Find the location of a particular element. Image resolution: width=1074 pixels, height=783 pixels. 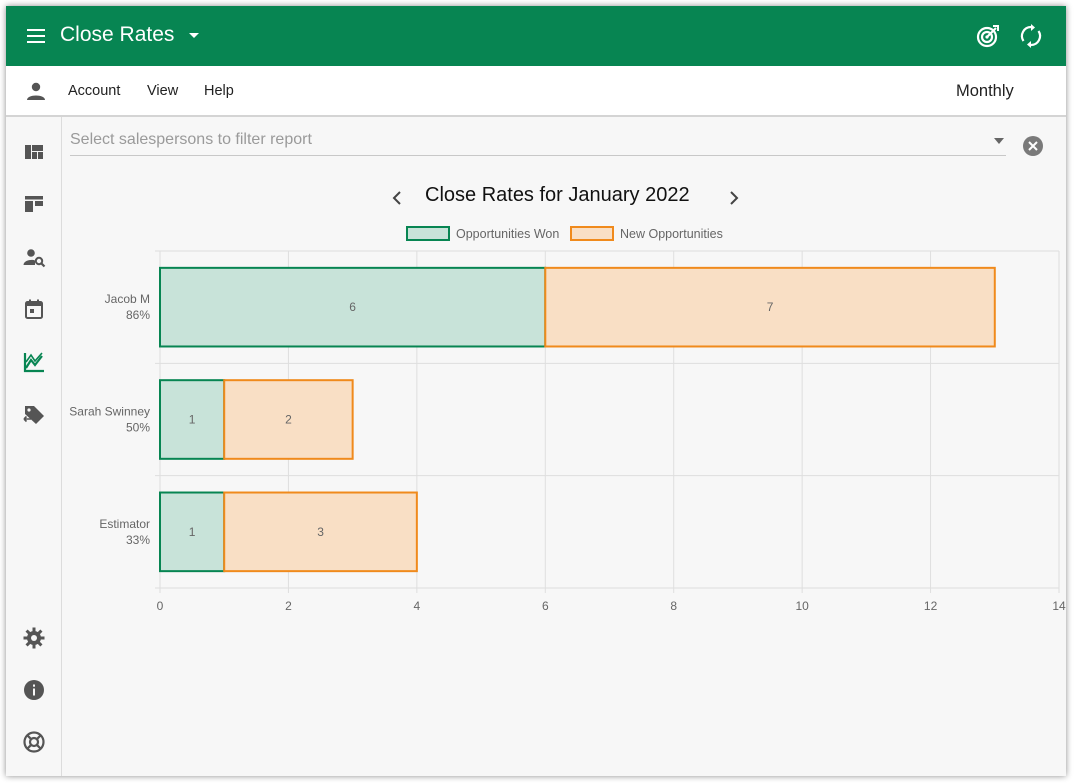

period-selector: Monthly is located at coordinates (985, 91).